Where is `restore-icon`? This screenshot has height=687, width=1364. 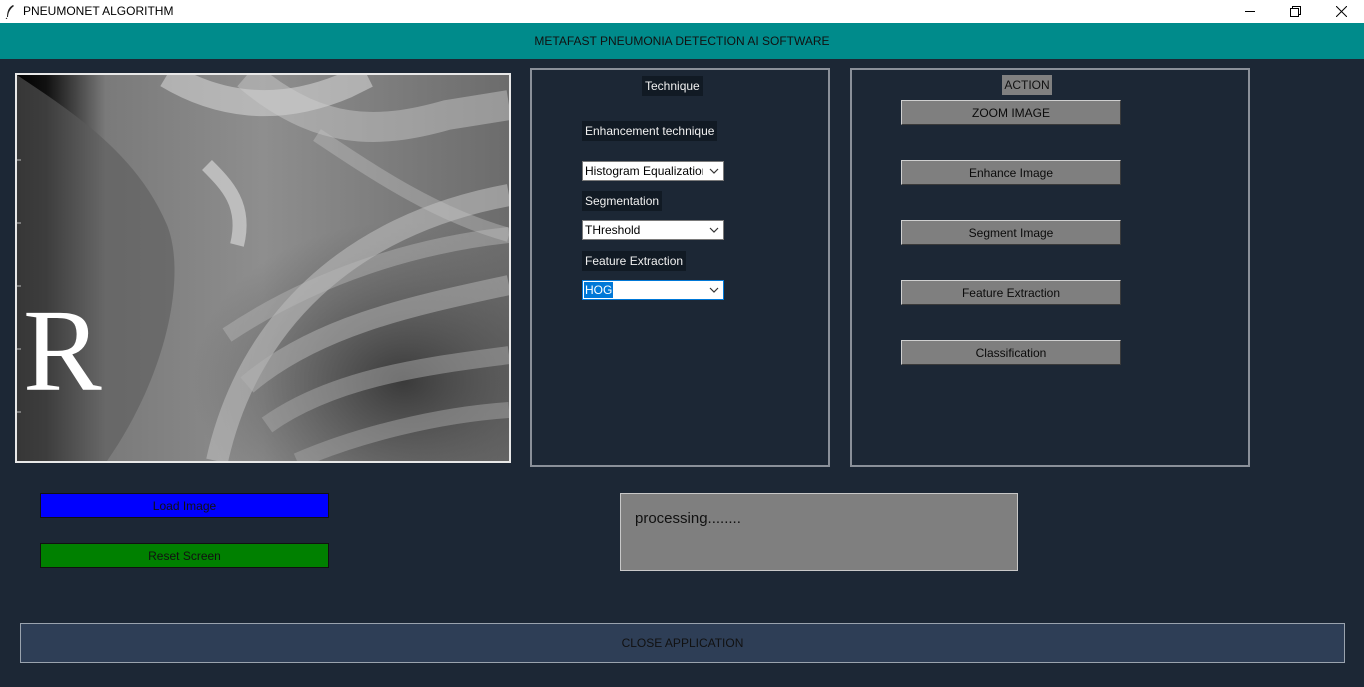 restore-icon is located at coordinates (1295, 11).